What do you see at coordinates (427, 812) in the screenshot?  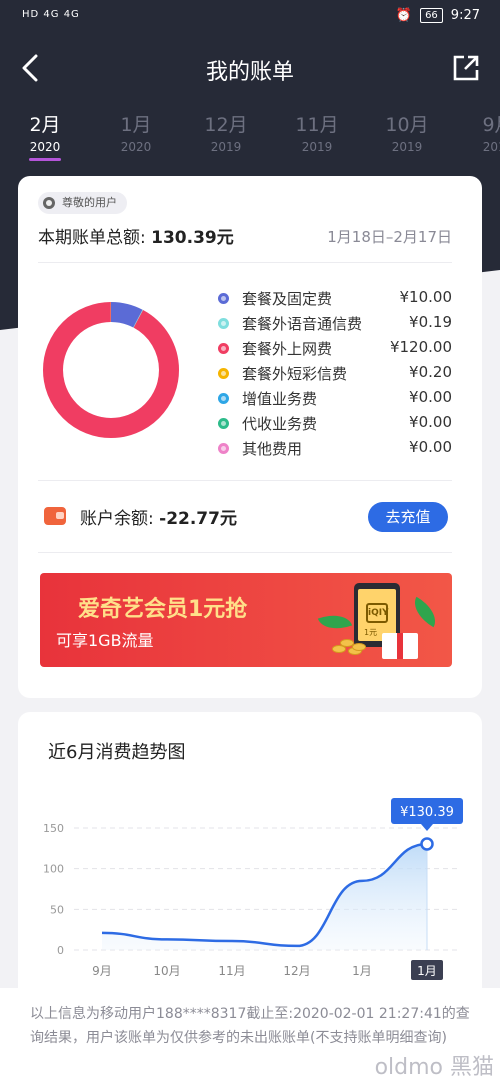 I see `tooltip-label: ¥130.39` at bounding box center [427, 812].